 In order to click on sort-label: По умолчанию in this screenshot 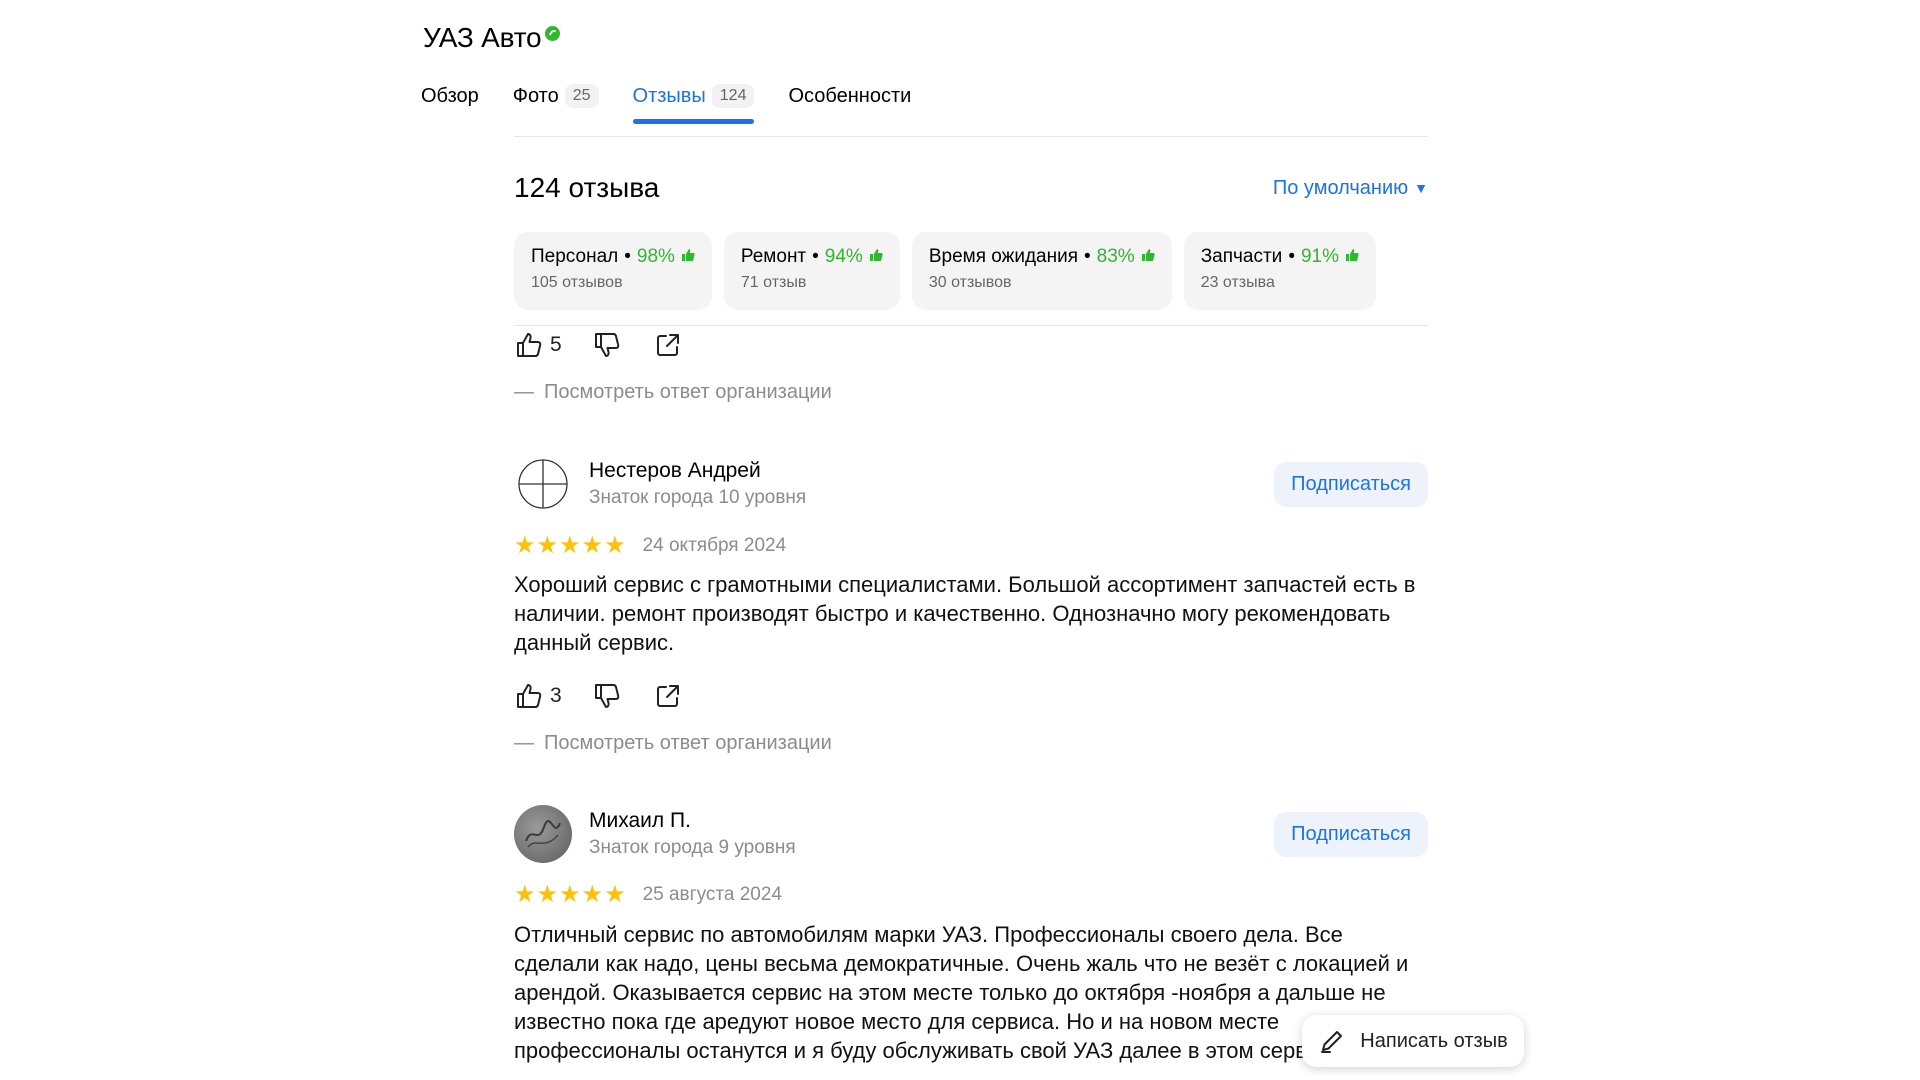, I will do `click(1340, 187)`.